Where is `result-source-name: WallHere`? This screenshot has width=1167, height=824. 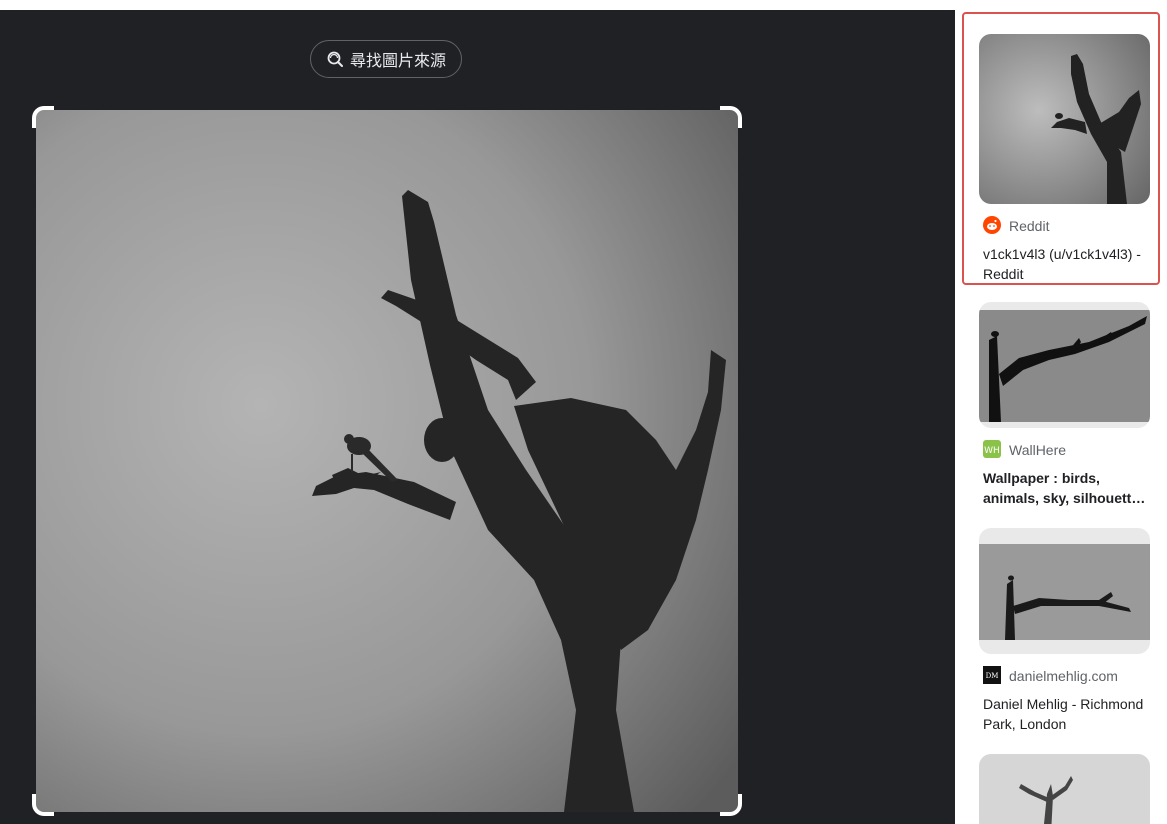
result-source-name: WallHere is located at coordinates (1038, 450).